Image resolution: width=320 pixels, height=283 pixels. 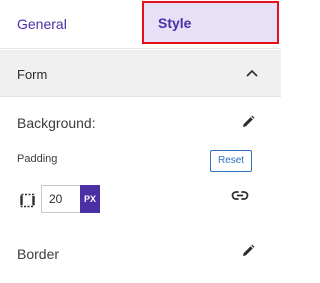 What do you see at coordinates (175, 22) in the screenshot?
I see `tab-style-label: Style` at bounding box center [175, 22].